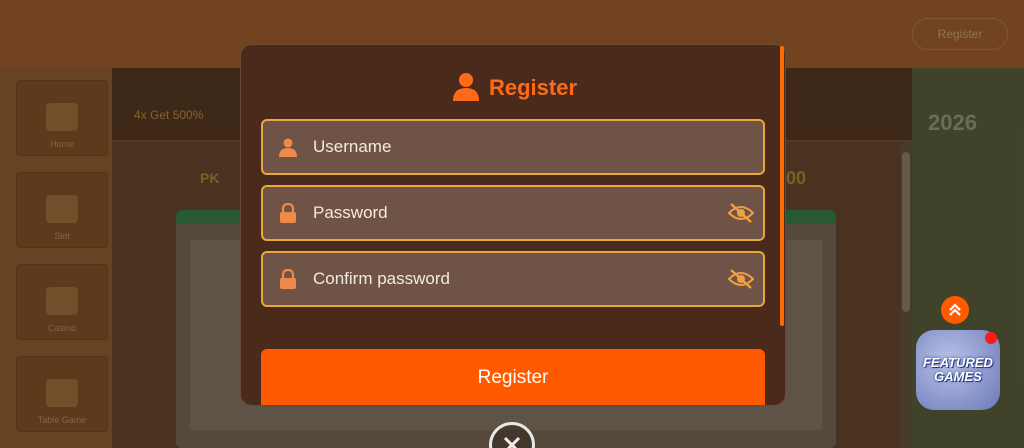 The height and width of the screenshot is (448, 1024). I want to click on username-input, so click(538, 147).